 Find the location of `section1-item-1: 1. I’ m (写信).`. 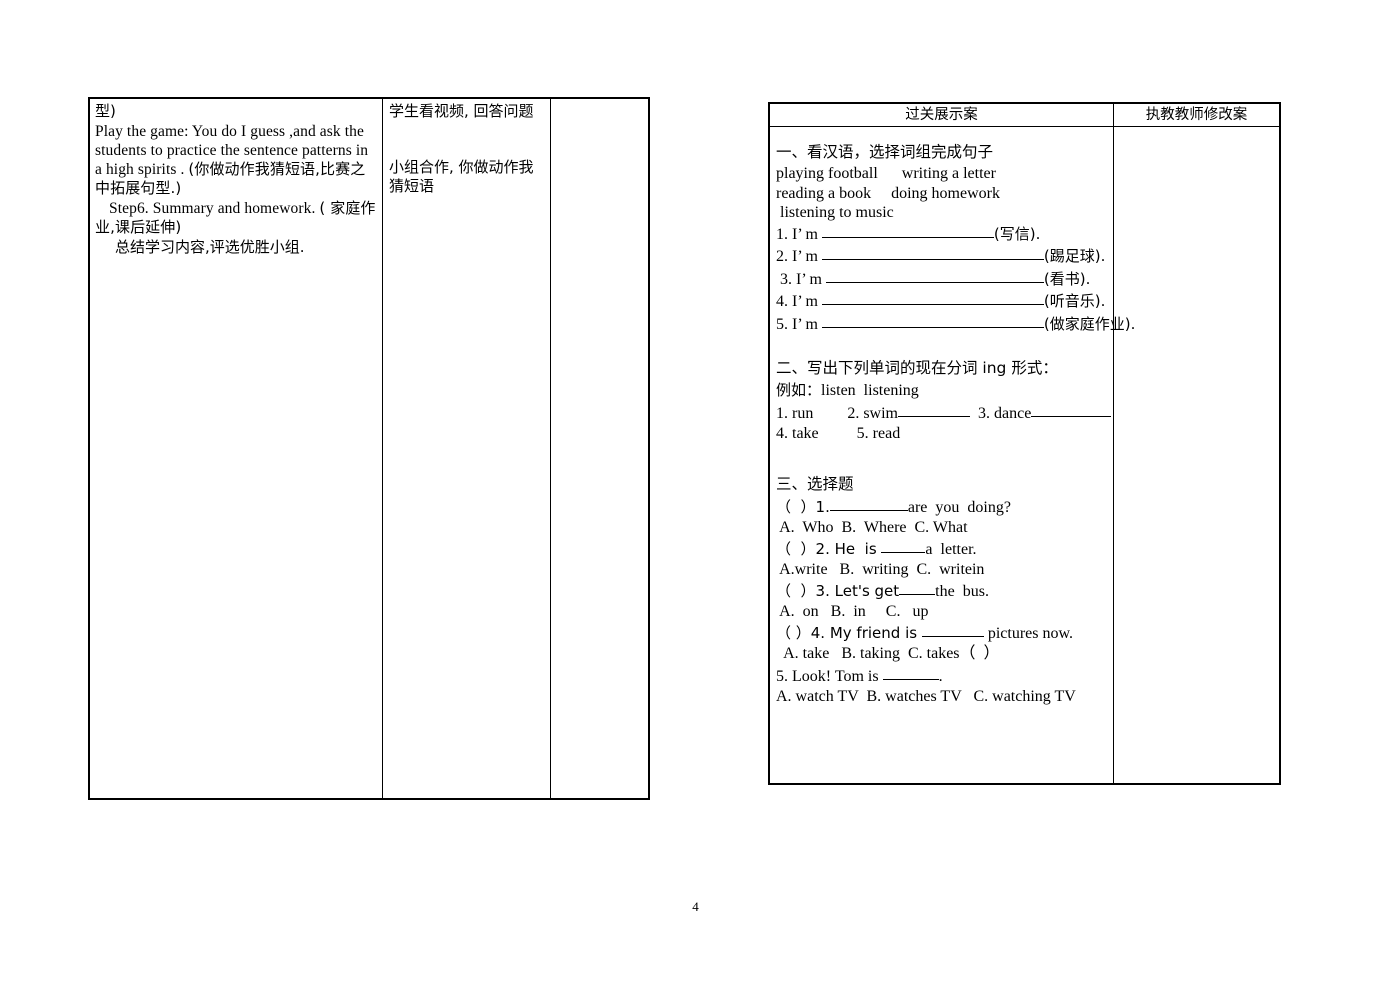

section1-item-1: 1. I’ m (写信). is located at coordinates (942, 234).